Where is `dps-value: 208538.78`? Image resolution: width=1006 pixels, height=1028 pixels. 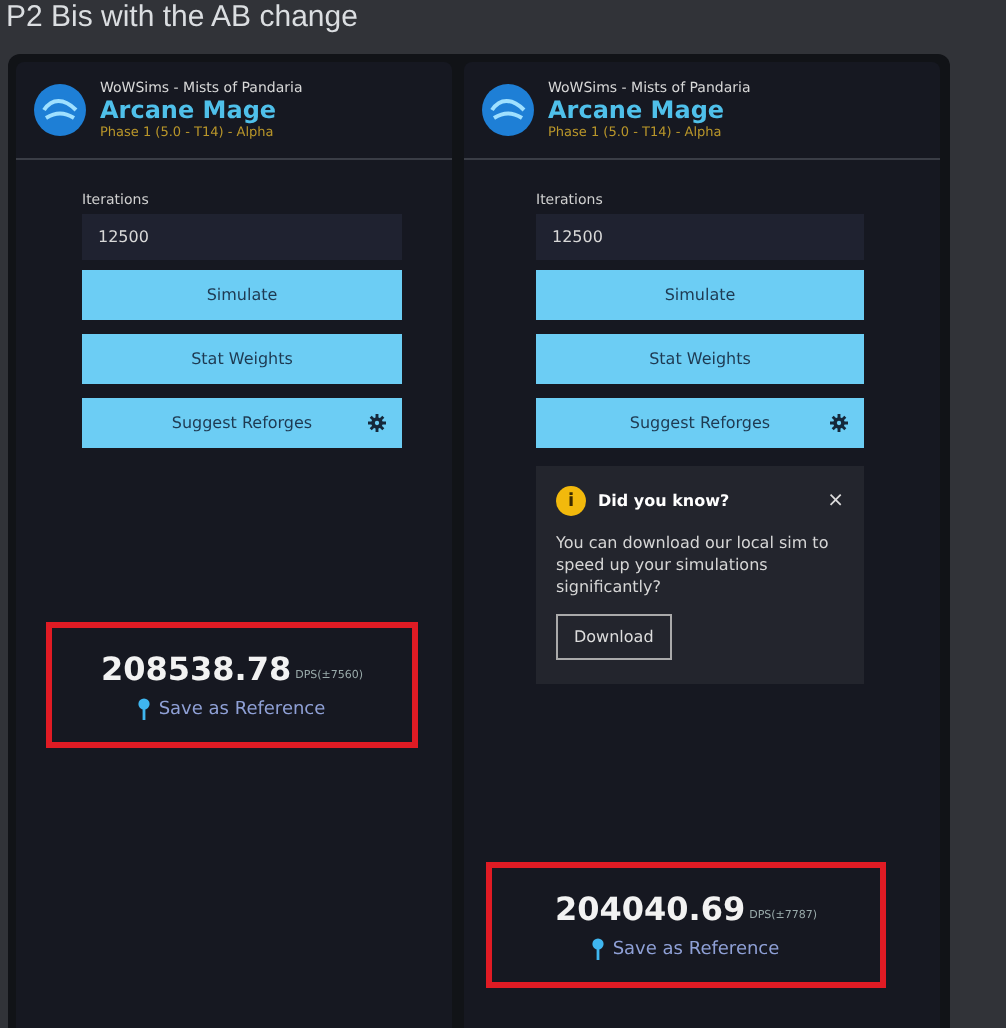
dps-value: 208538.78 is located at coordinates (196, 670).